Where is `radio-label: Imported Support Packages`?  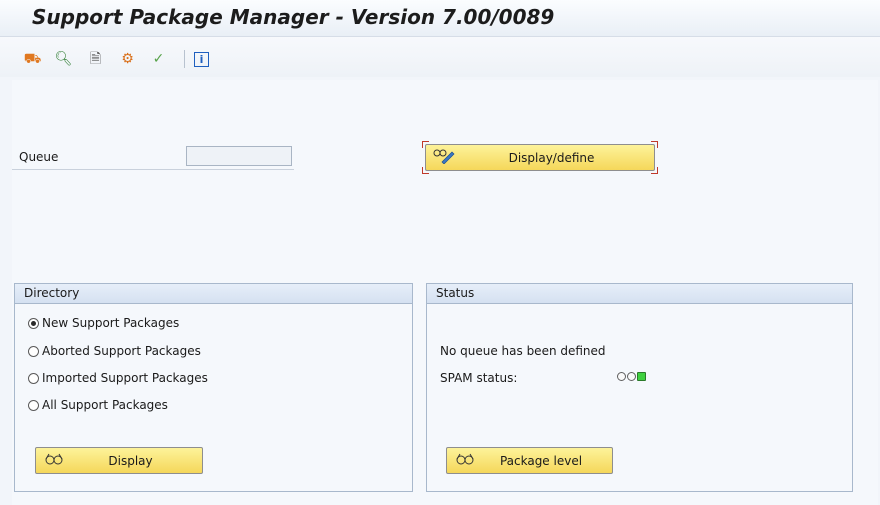 radio-label: Imported Support Packages is located at coordinates (125, 378).